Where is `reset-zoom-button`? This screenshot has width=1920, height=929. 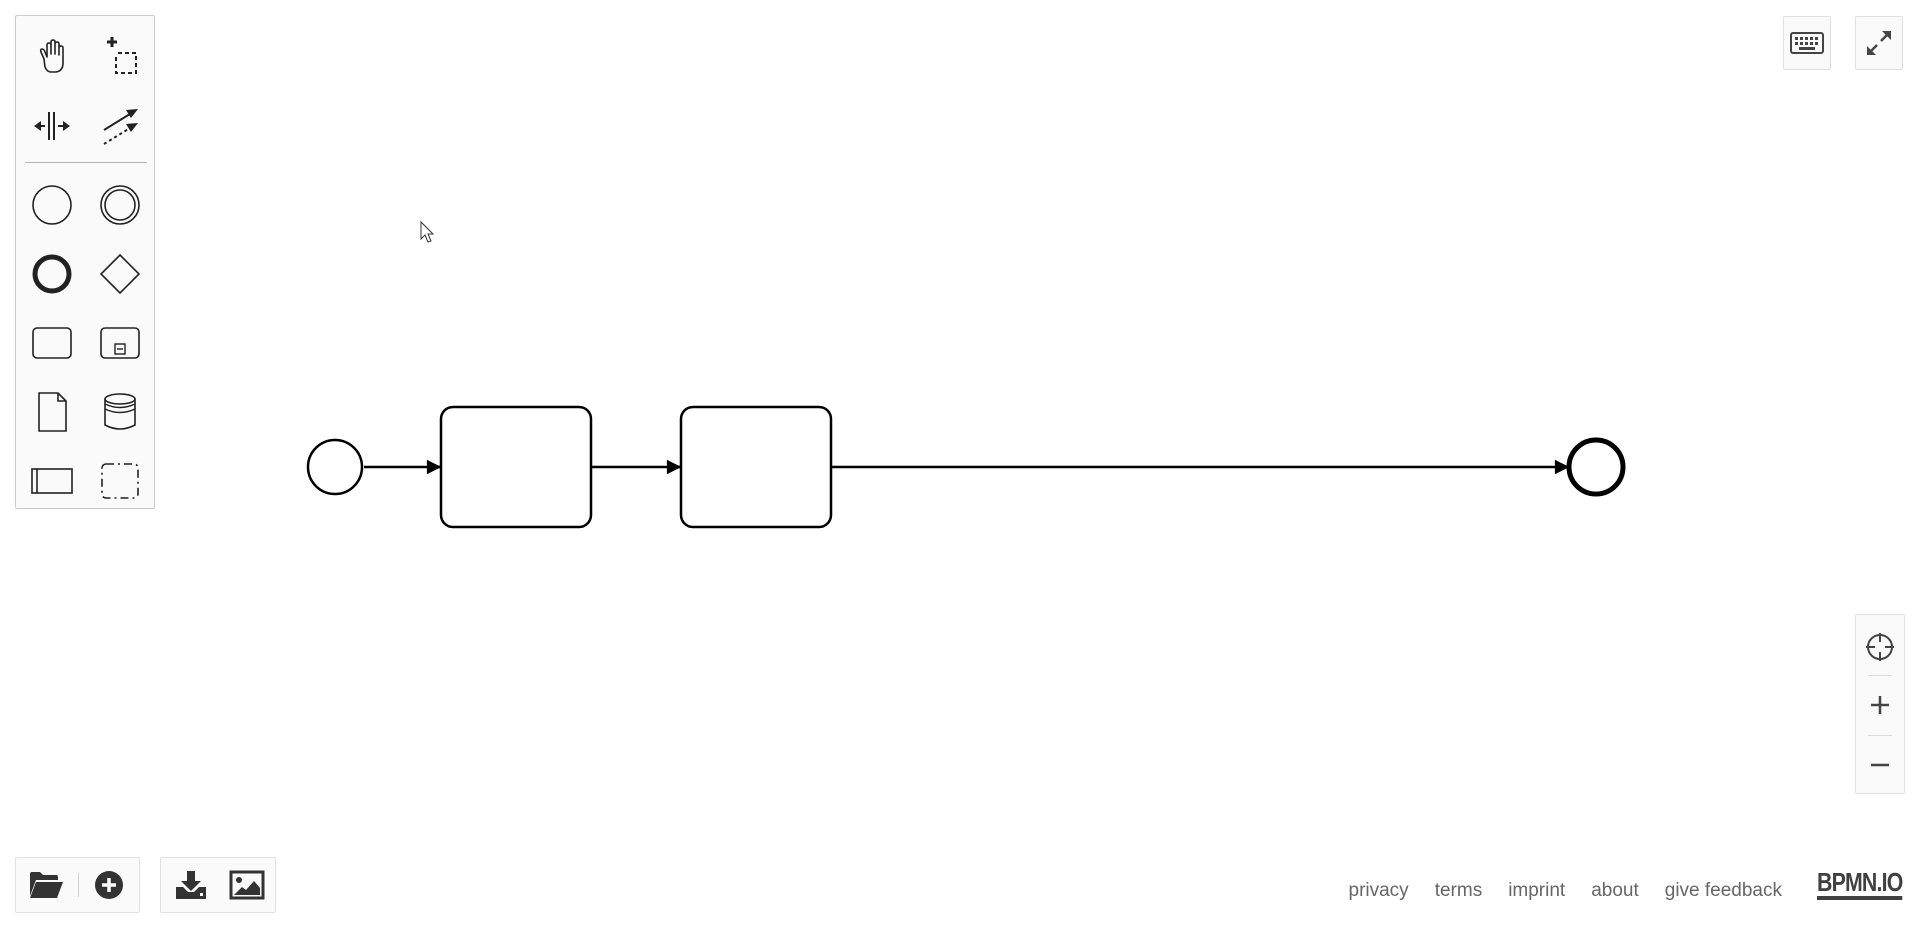 reset-zoom-button is located at coordinates (1880, 647).